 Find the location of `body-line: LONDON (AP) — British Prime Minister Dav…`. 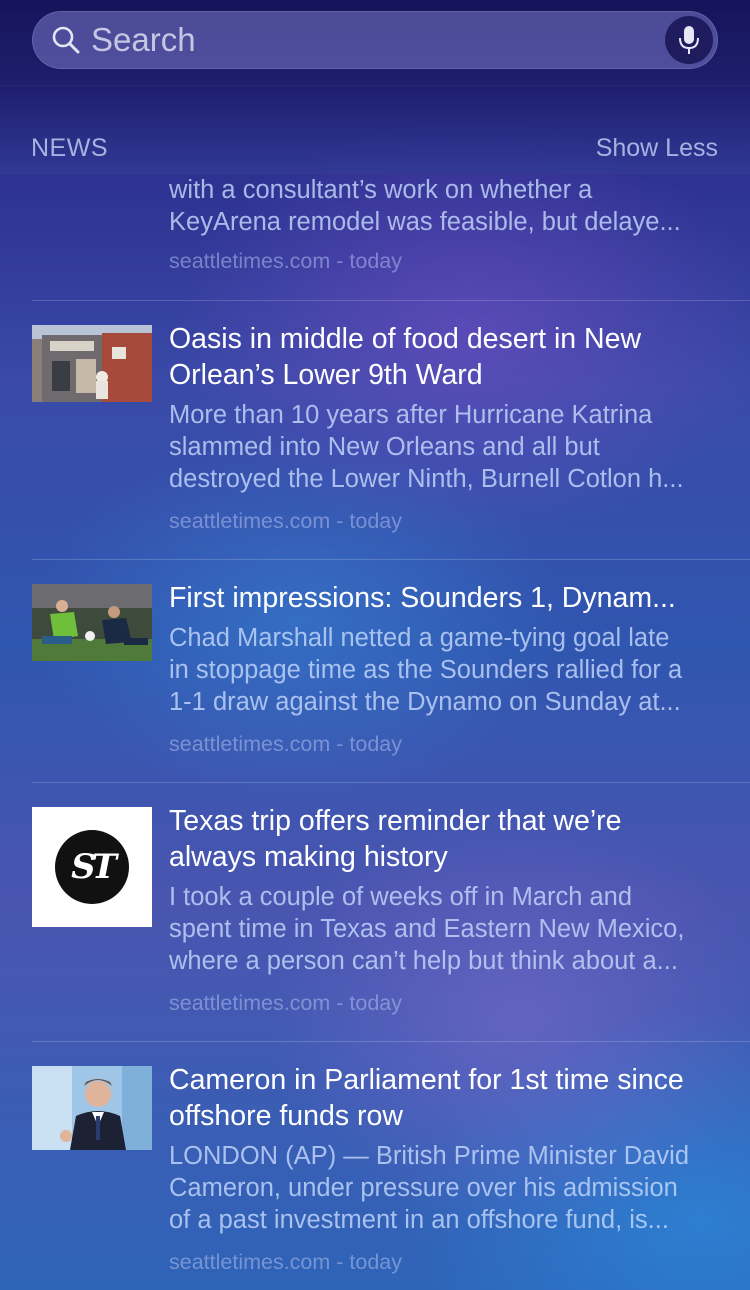

body-line: LONDON (AP) — British Prime Minister Dav… is located at coordinates (429, 1156).